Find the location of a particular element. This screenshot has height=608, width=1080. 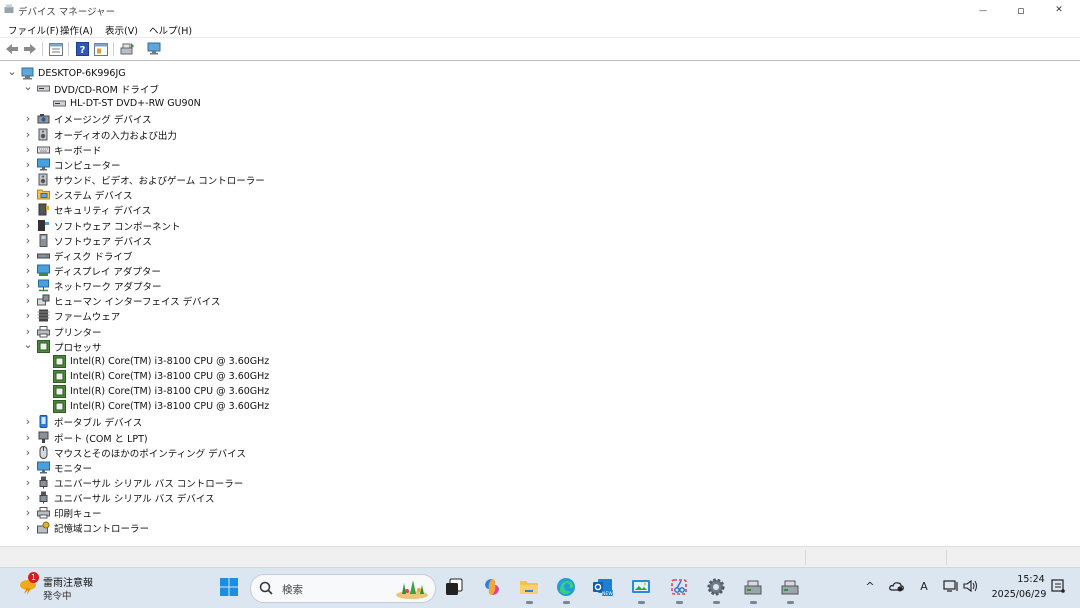

tree-category: › ポート (COM と LPT) is located at coordinates (85, 437).